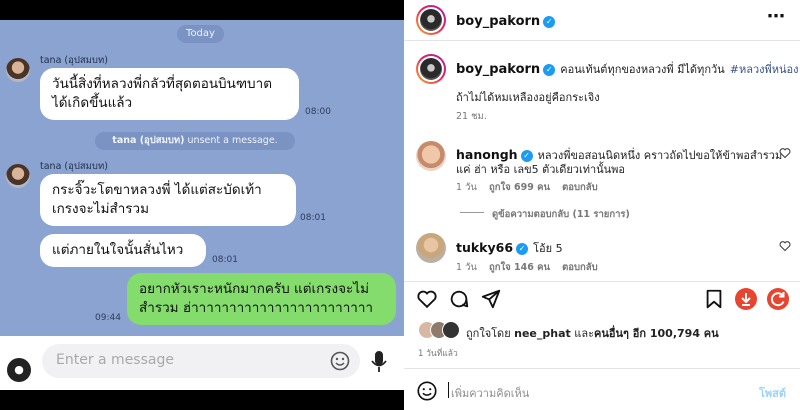  What do you see at coordinates (427, 299) in the screenshot?
I see `like-heart-icon` at bounding box center [427, 299].